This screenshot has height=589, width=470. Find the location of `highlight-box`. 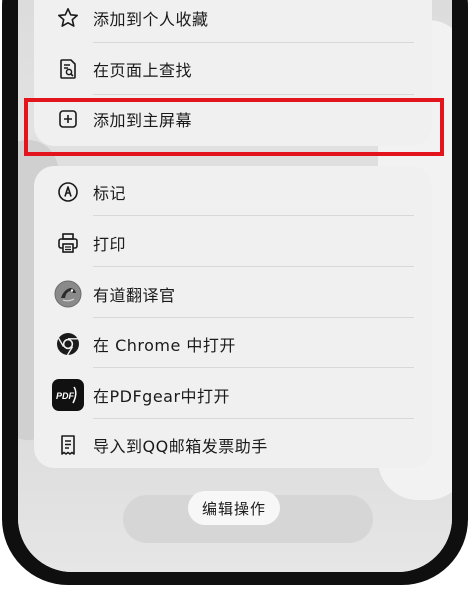

highlight-box is located at coordinates (234, 127).